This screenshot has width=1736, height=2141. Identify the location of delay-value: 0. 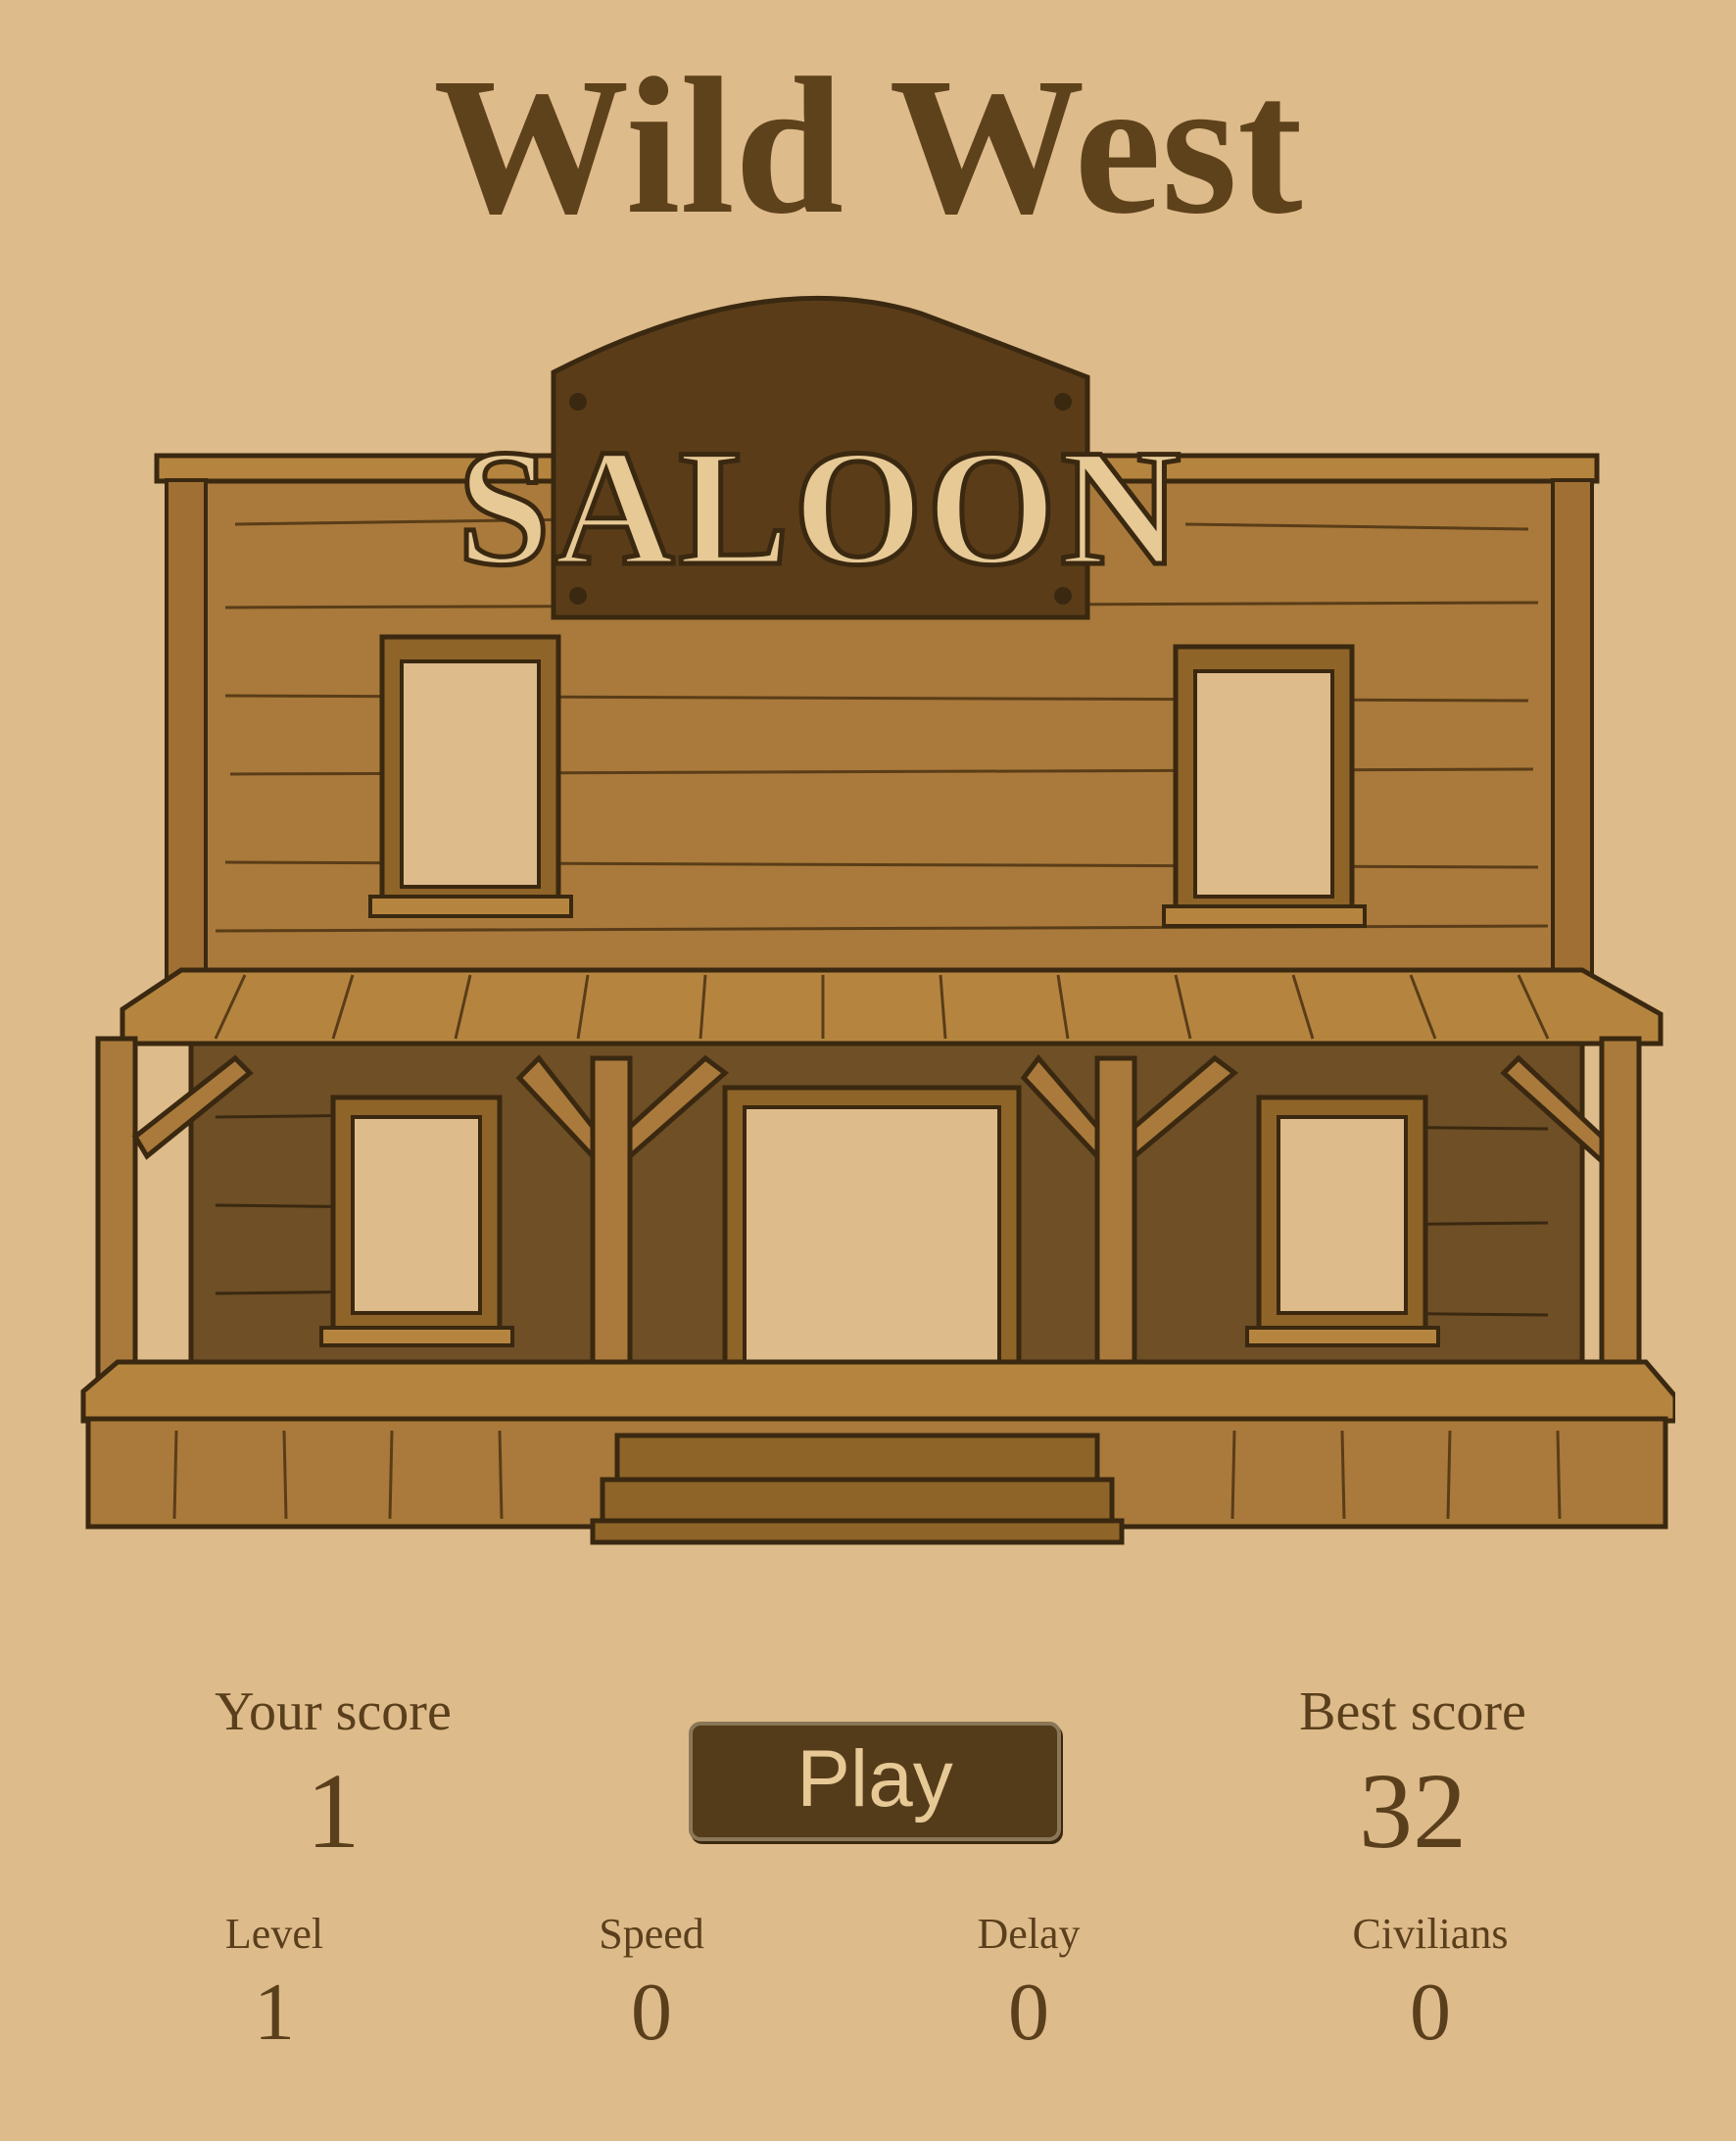
(1028, 2012).